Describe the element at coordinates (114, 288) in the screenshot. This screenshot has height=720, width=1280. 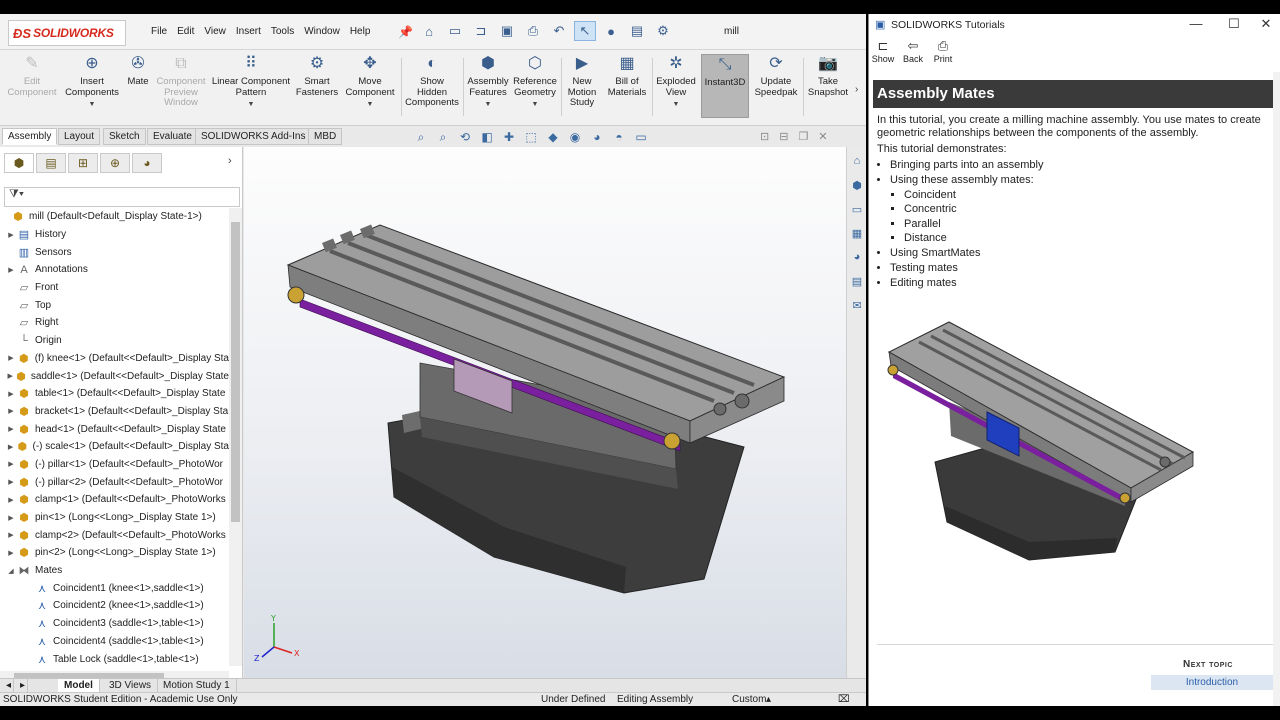
I see `tree-item: ▱ Front` at that location.